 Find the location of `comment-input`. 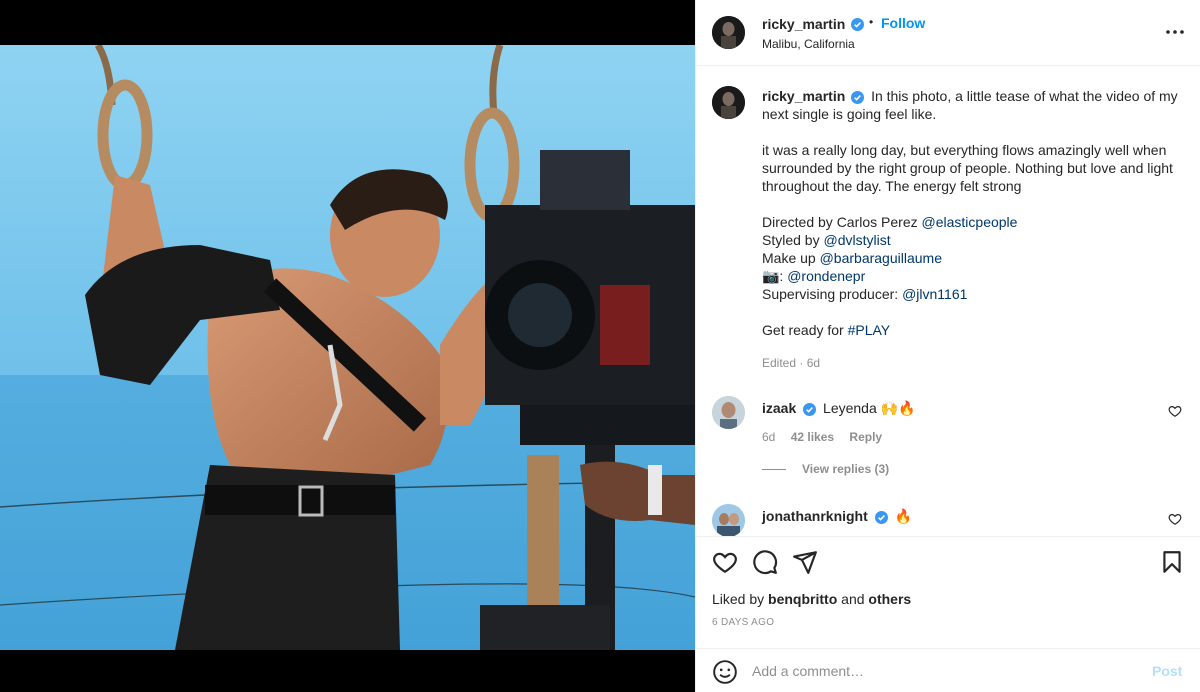

comment-input is located at coordinates (947, 671).